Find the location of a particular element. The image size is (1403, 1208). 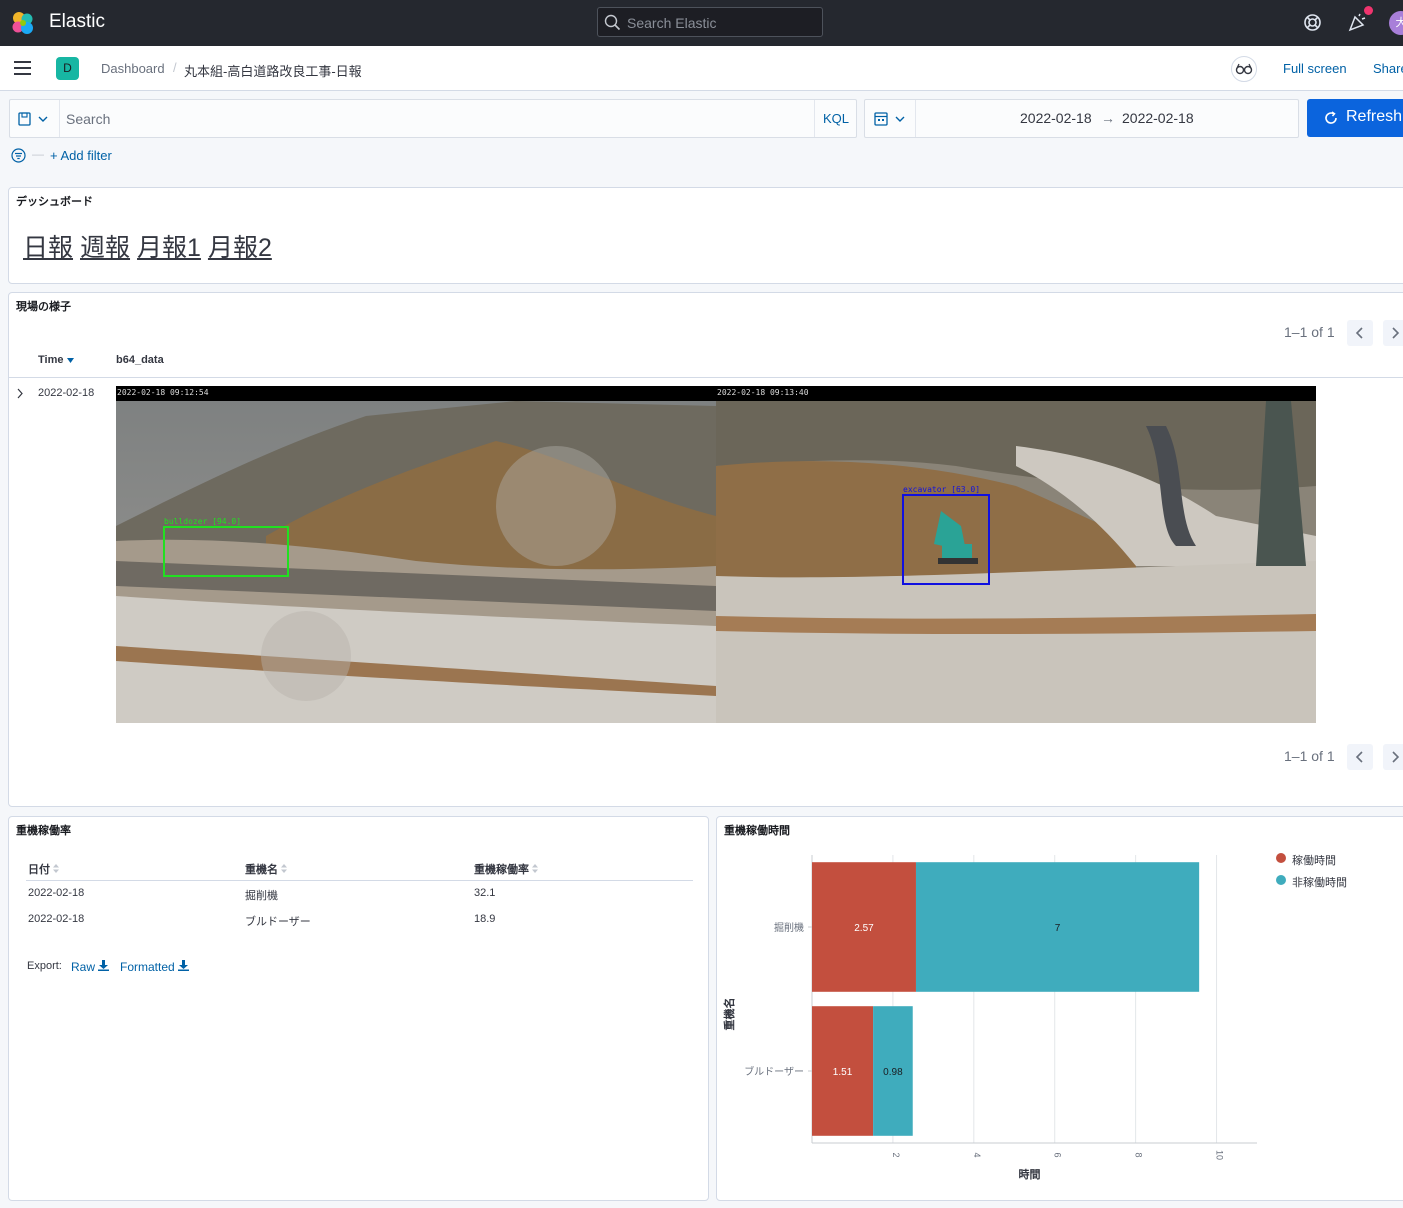

full-screen-link: Full screen is located at coordinates (1315, 68).